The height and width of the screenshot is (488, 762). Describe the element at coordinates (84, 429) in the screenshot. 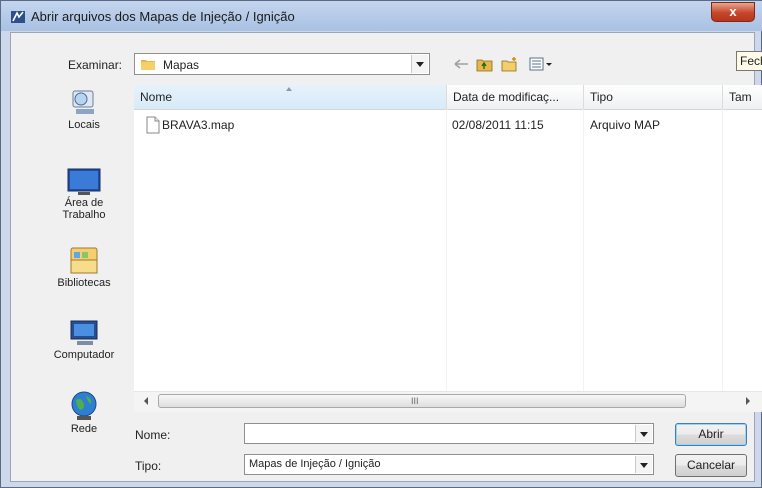

I see `place-label: Rede` at that location.